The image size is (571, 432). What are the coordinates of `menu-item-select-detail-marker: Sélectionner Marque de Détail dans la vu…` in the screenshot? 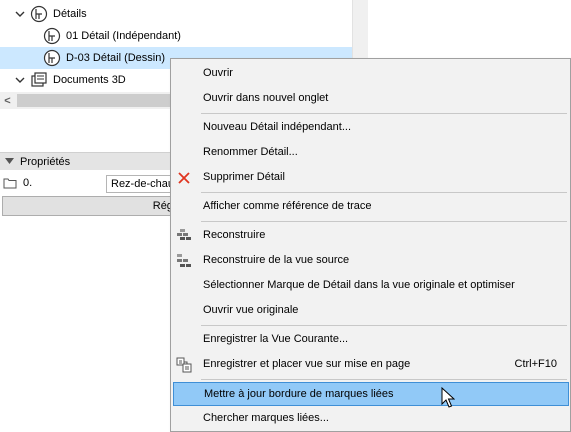 It's located at (371, 286).